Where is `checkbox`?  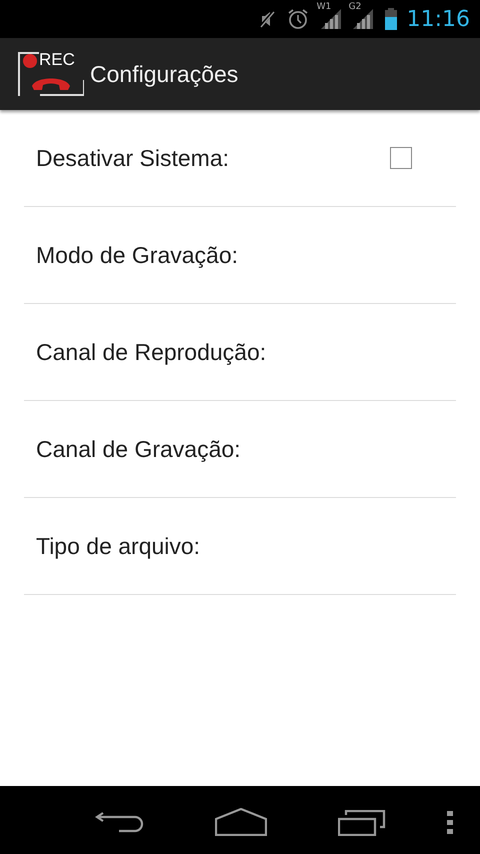 checkbox is located at coordinates (401, 158).